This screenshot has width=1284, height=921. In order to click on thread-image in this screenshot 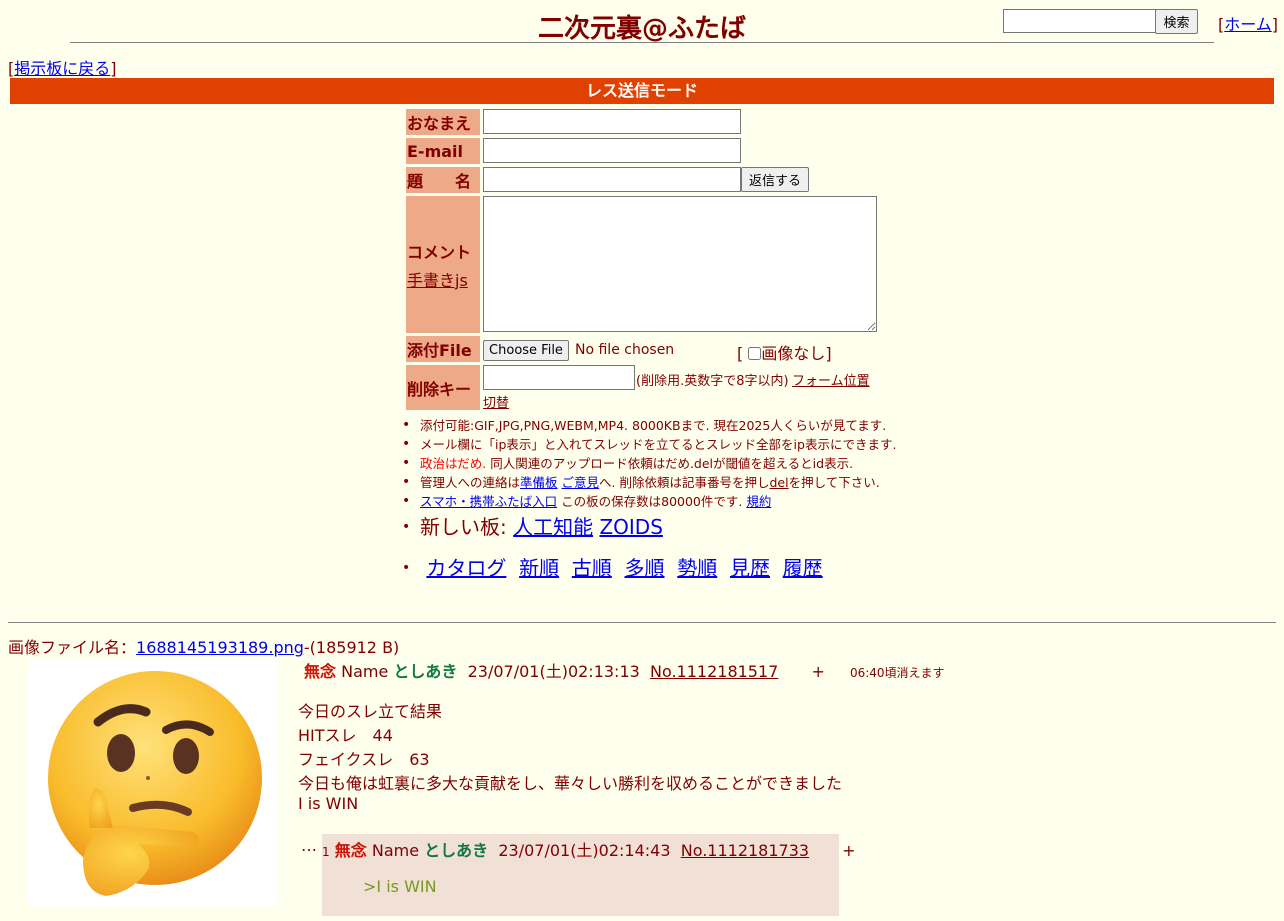, I will do `click(153, 783)`.